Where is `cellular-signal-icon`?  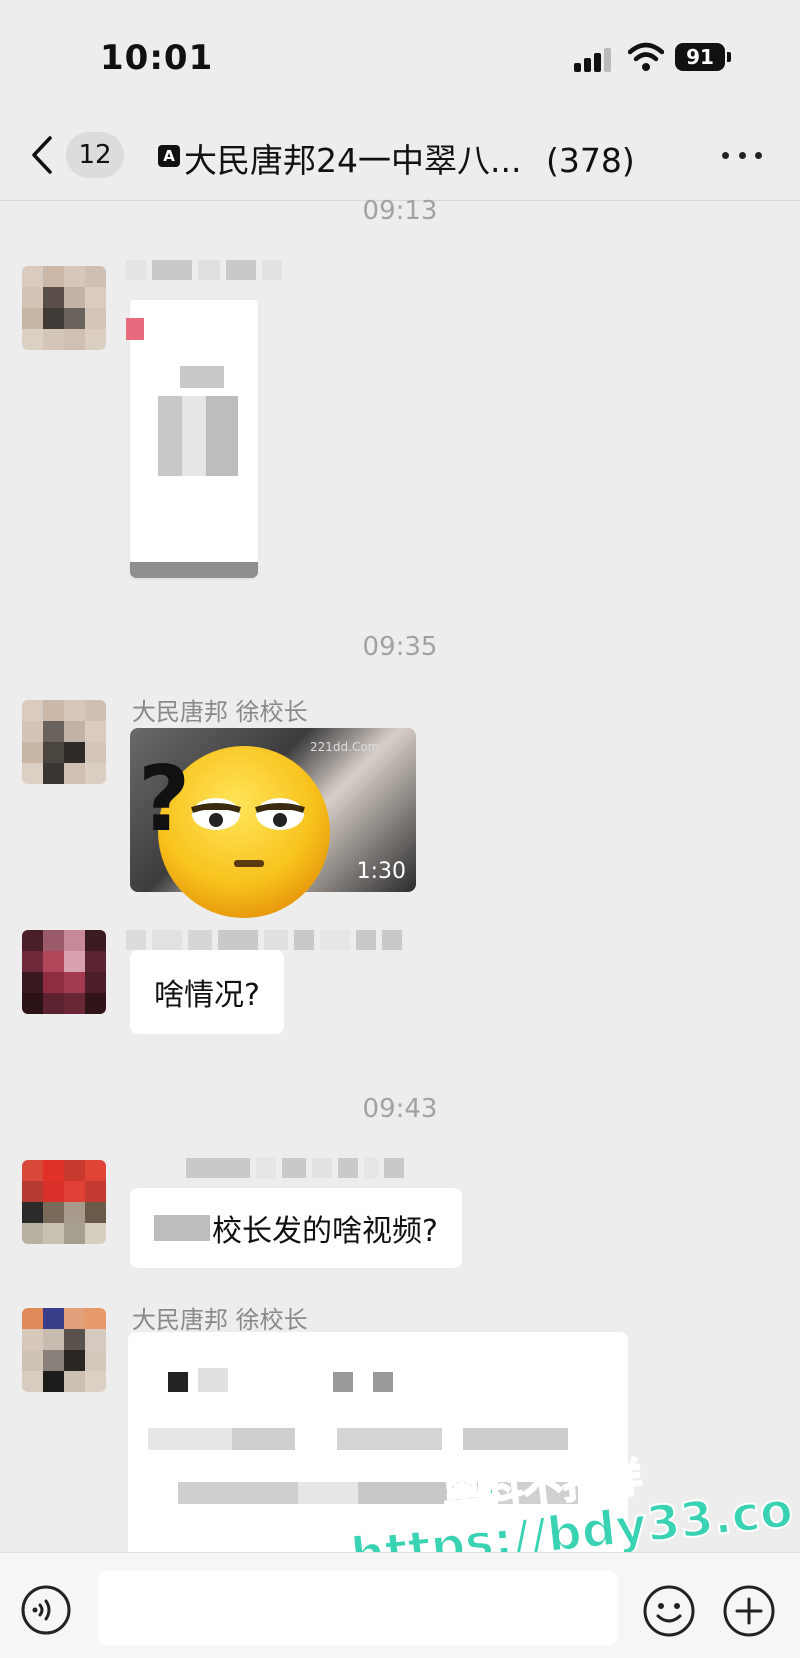
cellular-signal-icon is located at coordinates (594, 59).